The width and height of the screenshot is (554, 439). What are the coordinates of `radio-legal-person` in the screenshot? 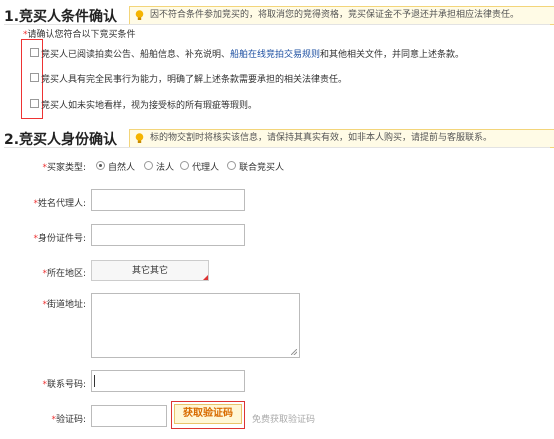 It's located at (148, 165).